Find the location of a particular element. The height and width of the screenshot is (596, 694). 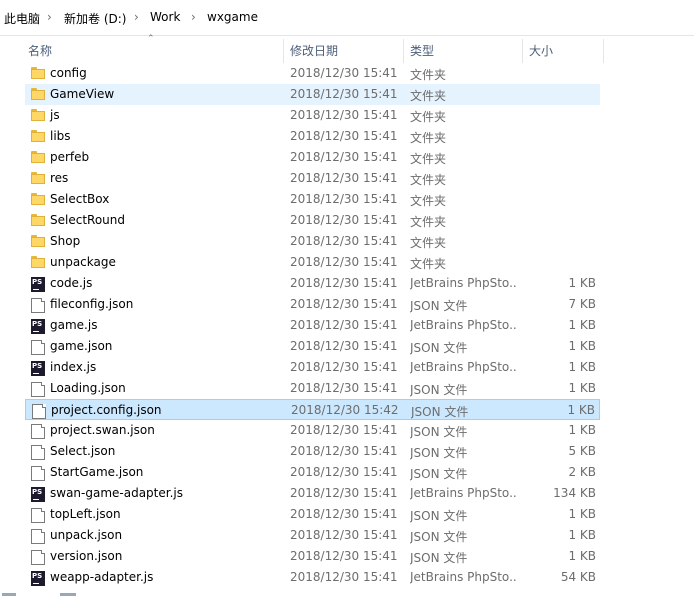

file-name: fileconfig.json is located at coordinates (92, 304).